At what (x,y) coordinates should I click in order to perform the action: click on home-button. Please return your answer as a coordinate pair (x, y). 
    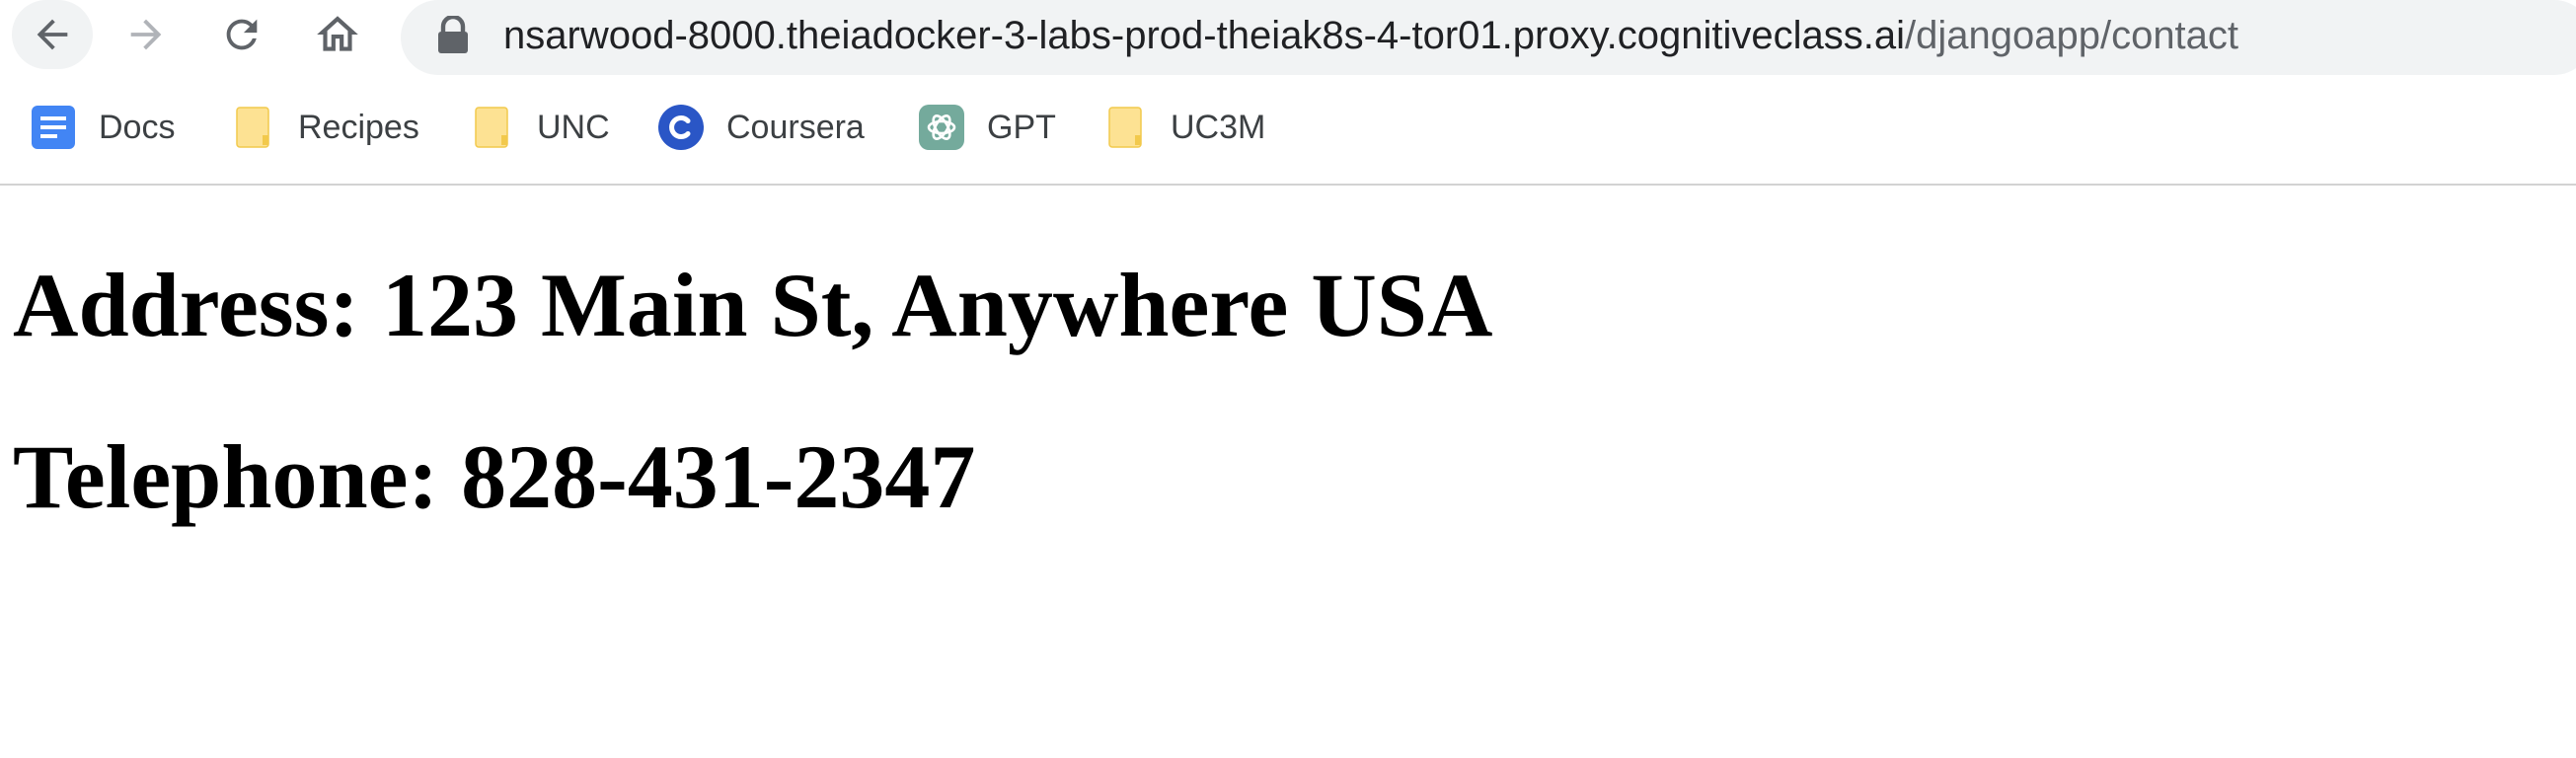
    Looking at the image, I should click on (337, 34).